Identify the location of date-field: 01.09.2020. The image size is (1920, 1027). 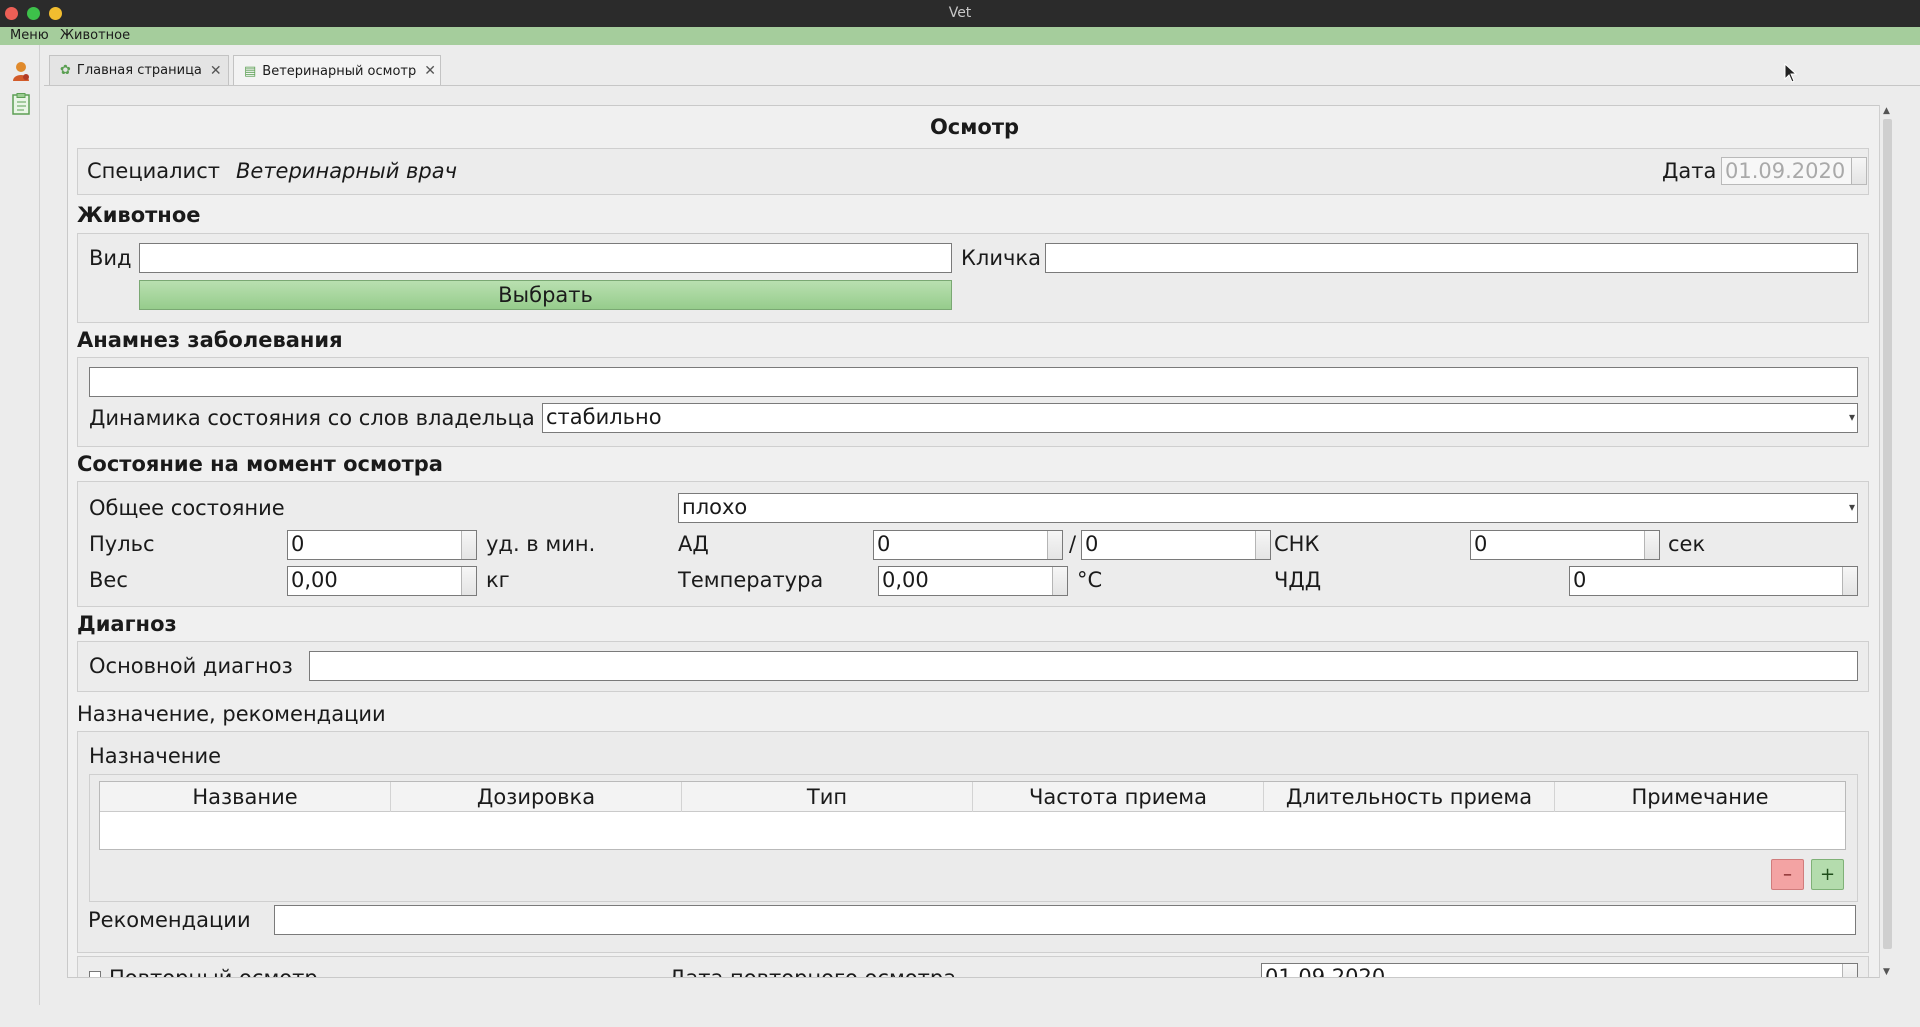
(1794, 171).